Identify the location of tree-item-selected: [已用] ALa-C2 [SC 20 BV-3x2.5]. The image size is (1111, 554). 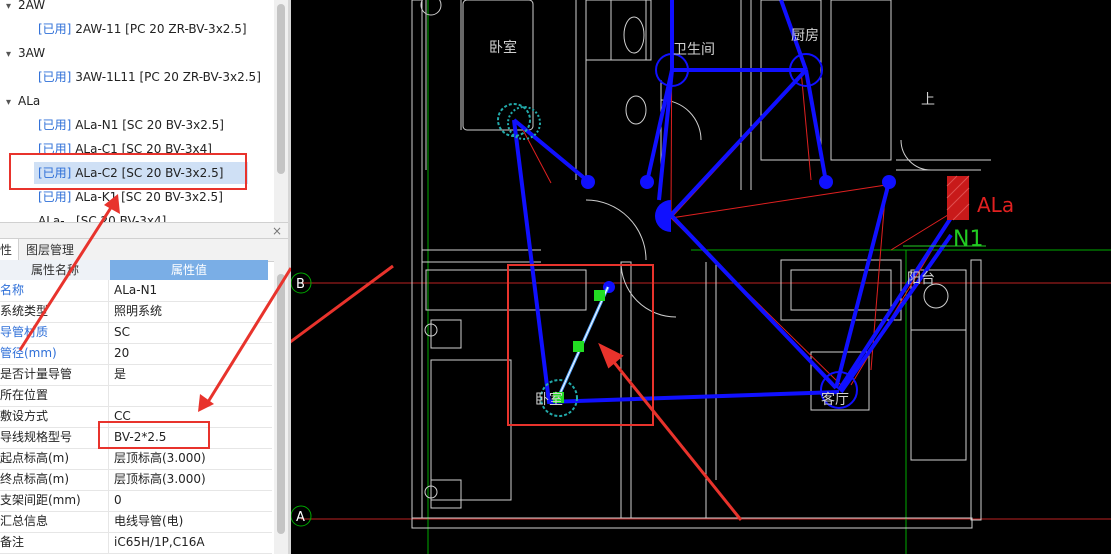
(141, 173).